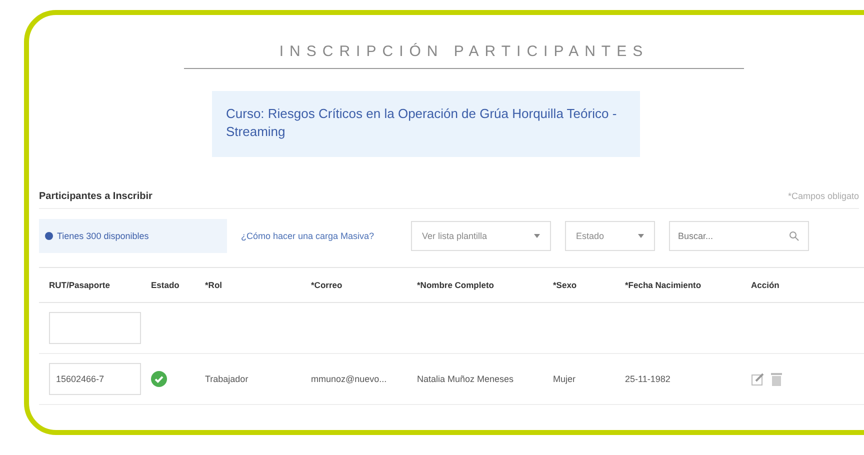 This screenshot has width=864, height=455. What do you see at coordinates (214, 285) in the screenshot?
I see `column-header: *Rol` at bounding box center [214, 285].